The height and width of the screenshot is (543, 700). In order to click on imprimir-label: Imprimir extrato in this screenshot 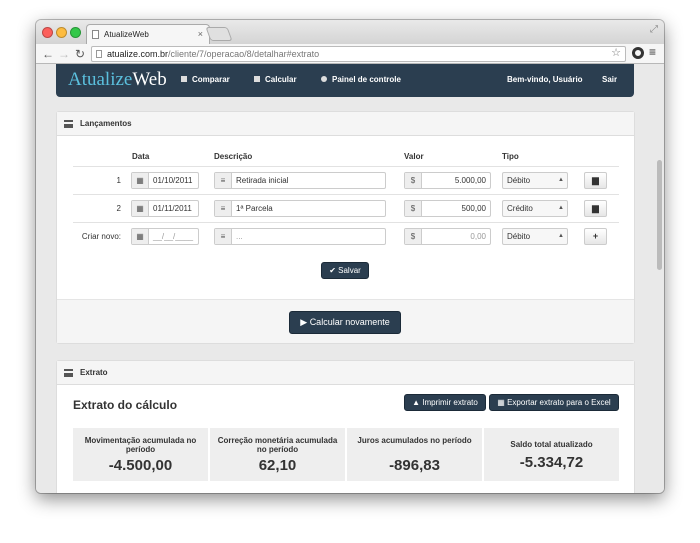, I will do `click(450, 402)`.